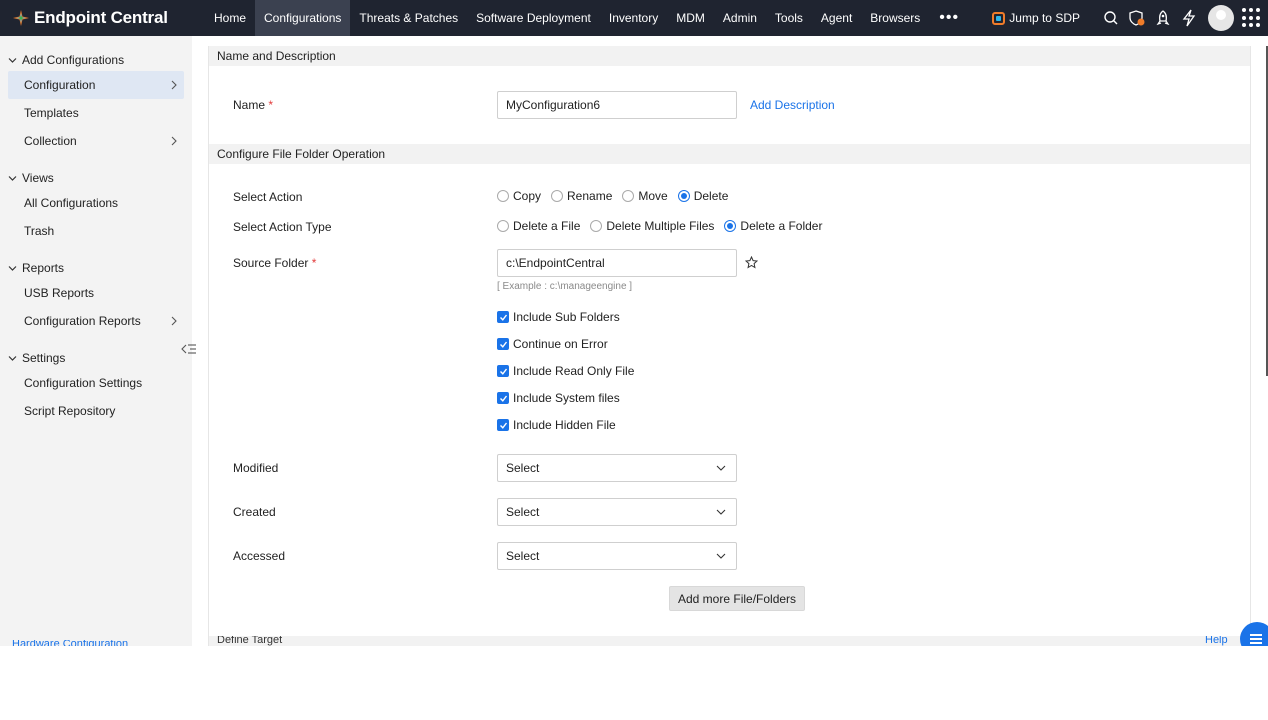 Image resolution: width=1268 pixels, height=720 pixels. Describe the element at coordinates (256, 468) in the screenshot. I see `modified-label: Modified` at that location.